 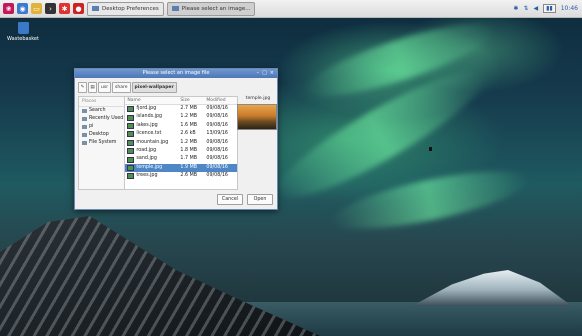 What do you see at coordinates (99, 134) in the screenshot?
I see `place-label: Desktop` at bounding box center [99, 134].